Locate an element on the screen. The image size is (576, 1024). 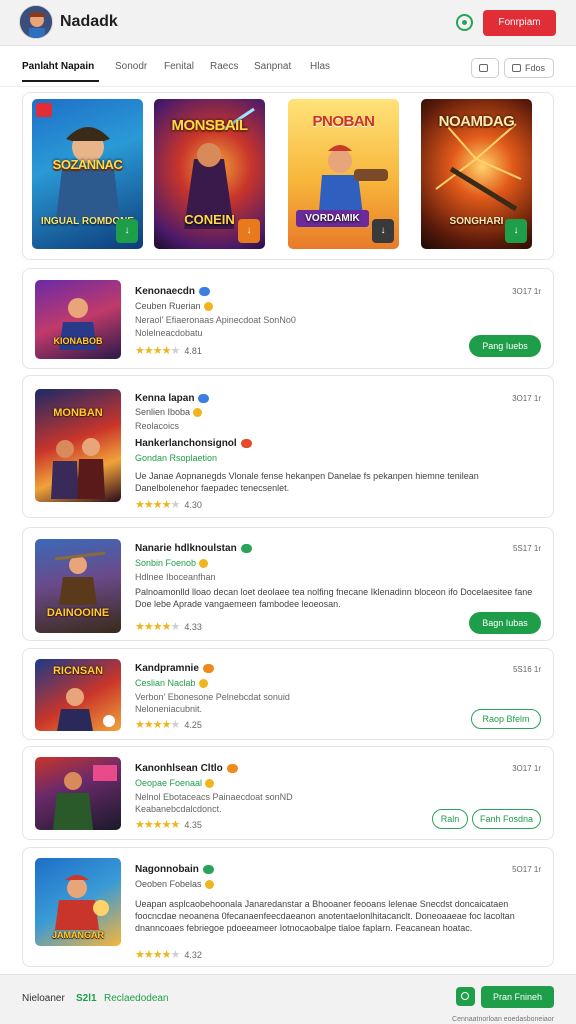
game-rating: ★★★★★ 4.30 is located at coordinates (168, 504).